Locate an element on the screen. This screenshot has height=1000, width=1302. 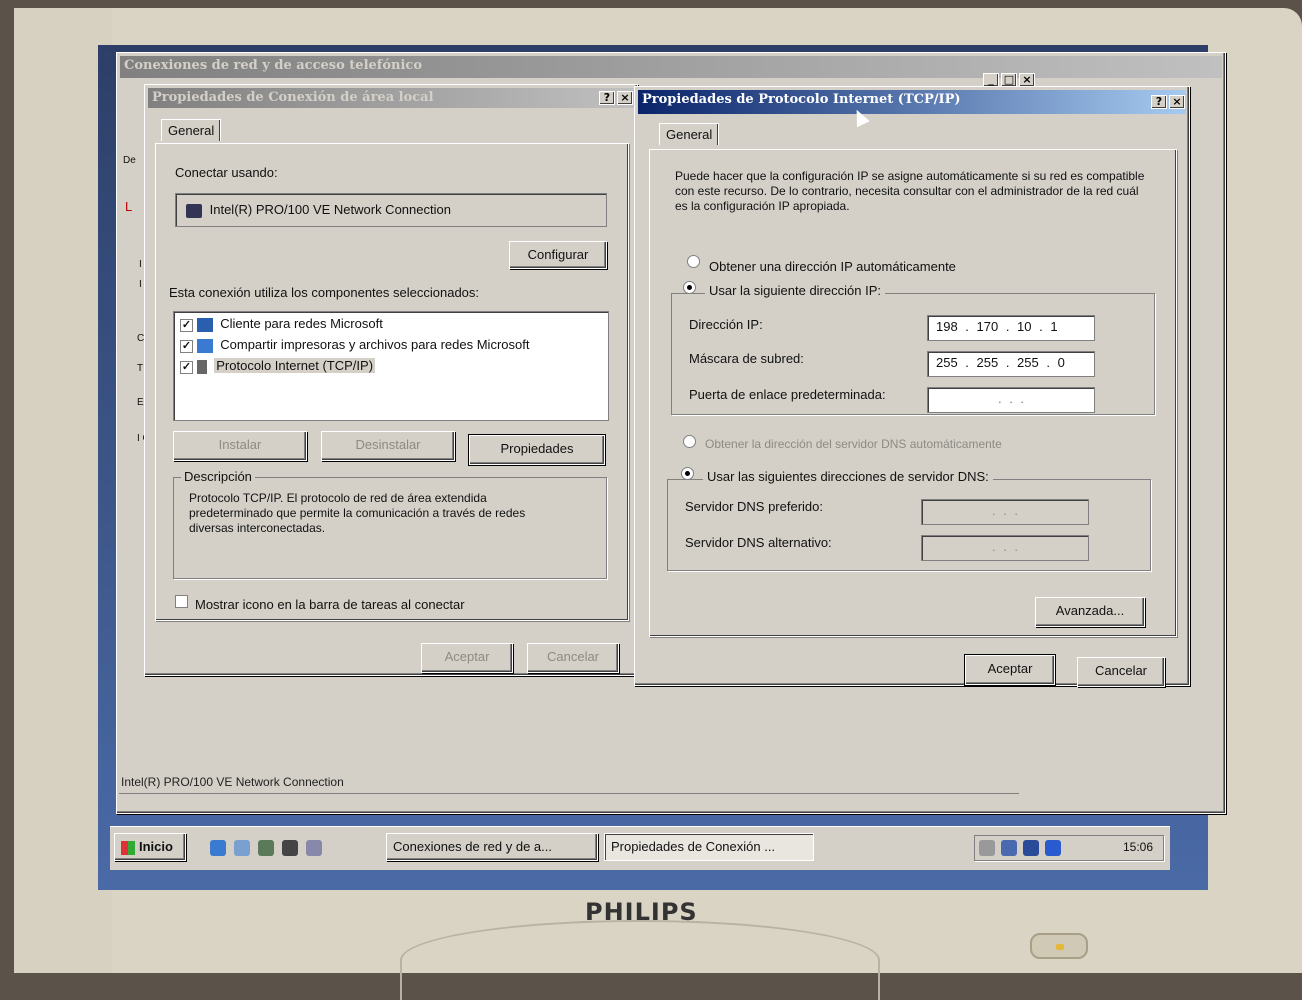
gateway-label: Puerta de enlace predeterminada: is located at coordinates (787, 394).